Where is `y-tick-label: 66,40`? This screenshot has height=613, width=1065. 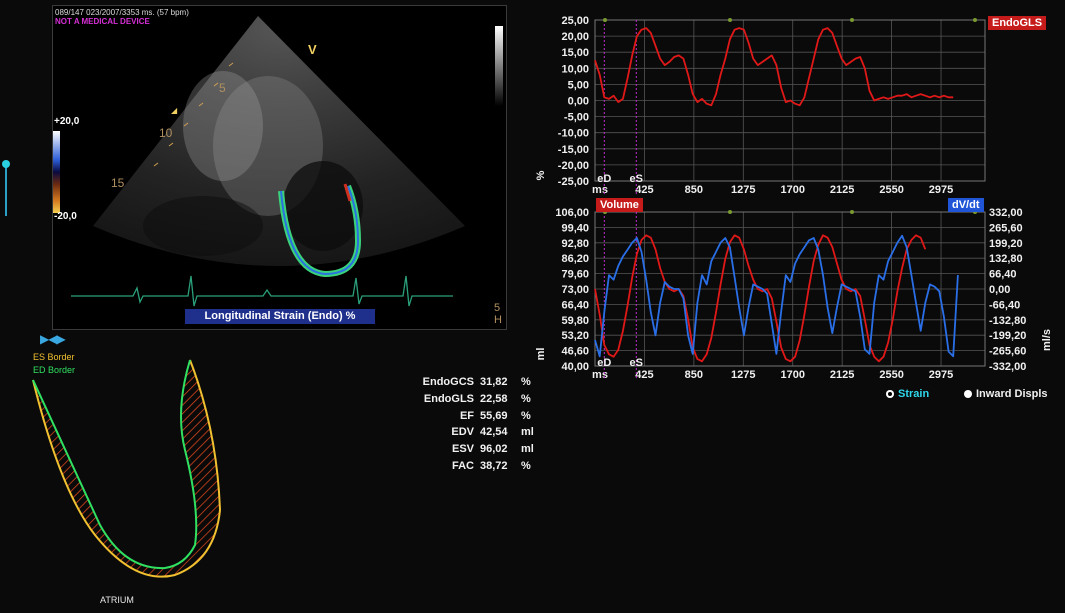
y-tick-label: 66,40 is located at coordinates (575, 305).